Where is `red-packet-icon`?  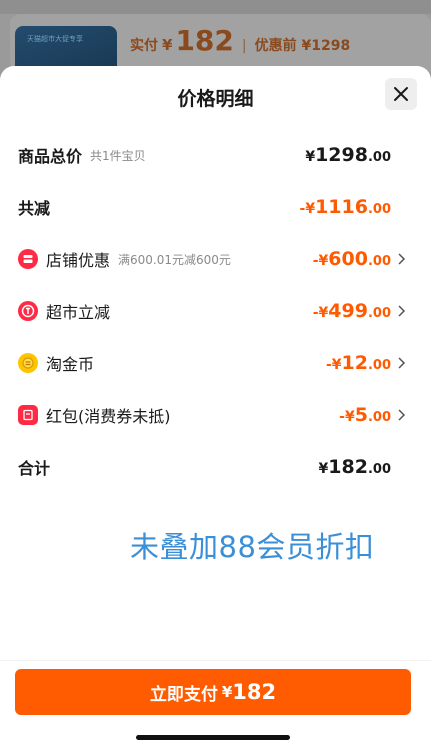
red-packet-icon is located at coordinates (28, 415).